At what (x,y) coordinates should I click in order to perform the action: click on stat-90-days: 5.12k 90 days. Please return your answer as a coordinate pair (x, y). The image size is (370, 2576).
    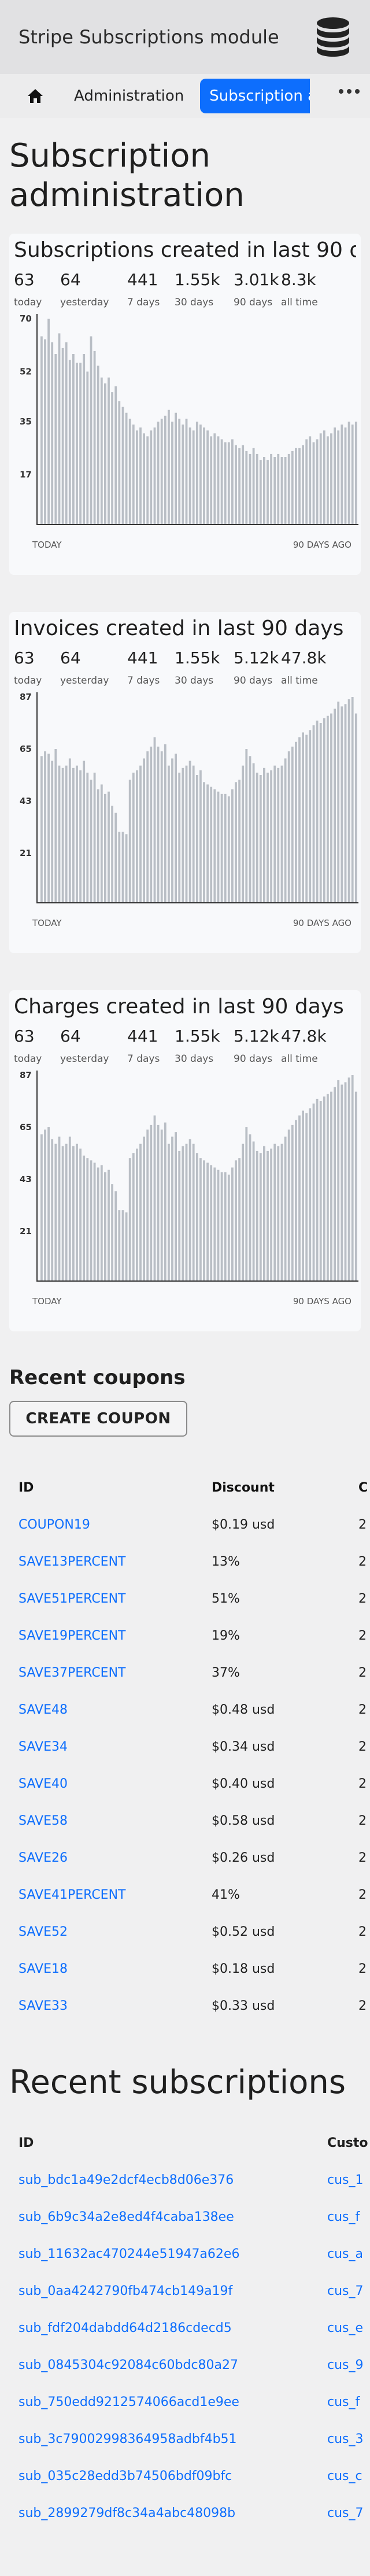
    Looking at the image, I should click on (256, 667).